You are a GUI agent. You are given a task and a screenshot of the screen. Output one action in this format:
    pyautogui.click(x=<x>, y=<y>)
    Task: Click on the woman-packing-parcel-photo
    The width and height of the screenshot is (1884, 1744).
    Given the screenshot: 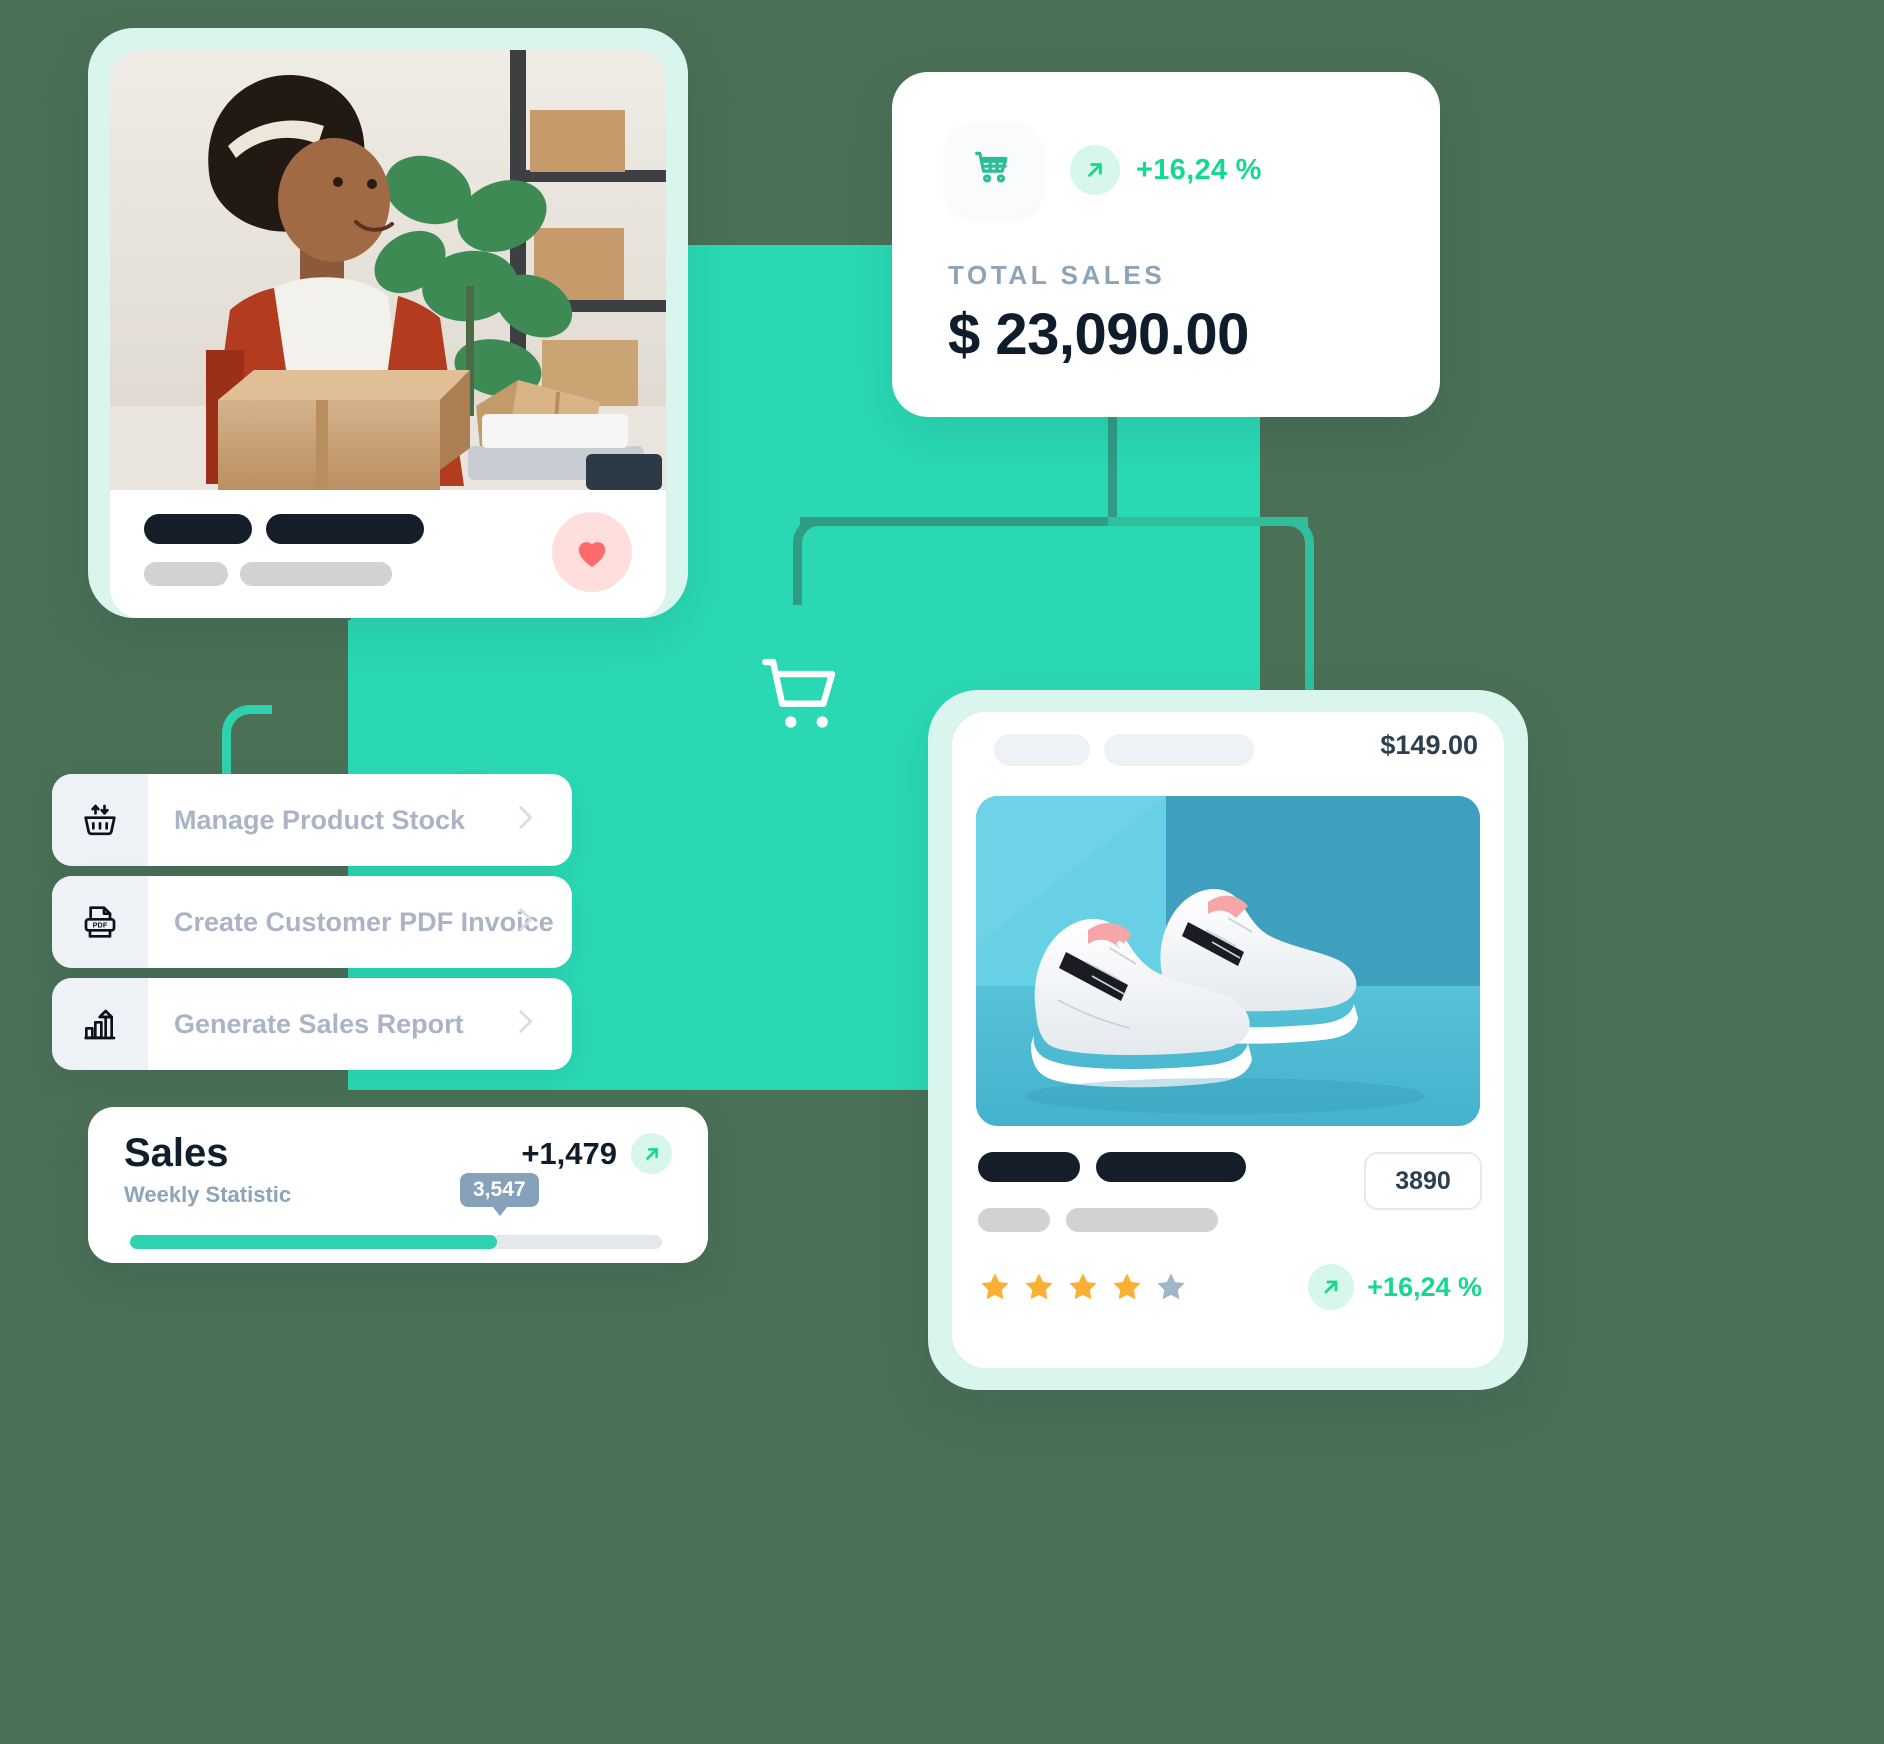 What is the action you would take?
    pyautogui.click(x=388, y=270)
    